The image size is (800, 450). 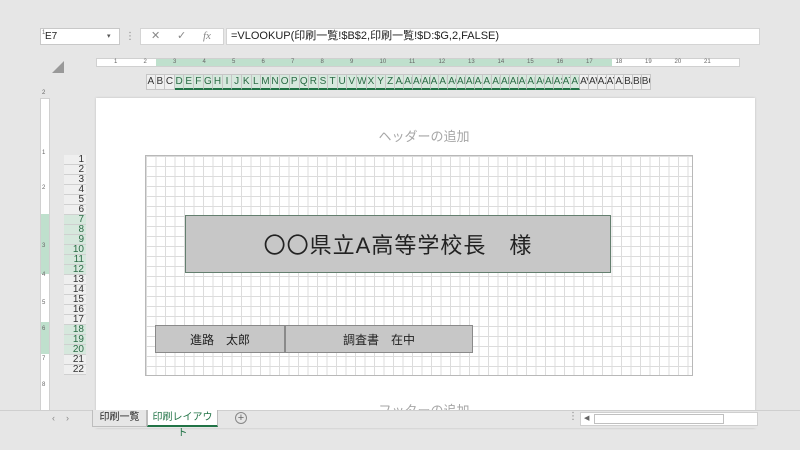 What do you see at coordinates (170, 82) in the screenshot?
I see `column-header: C` at bounding box center [170, 82].